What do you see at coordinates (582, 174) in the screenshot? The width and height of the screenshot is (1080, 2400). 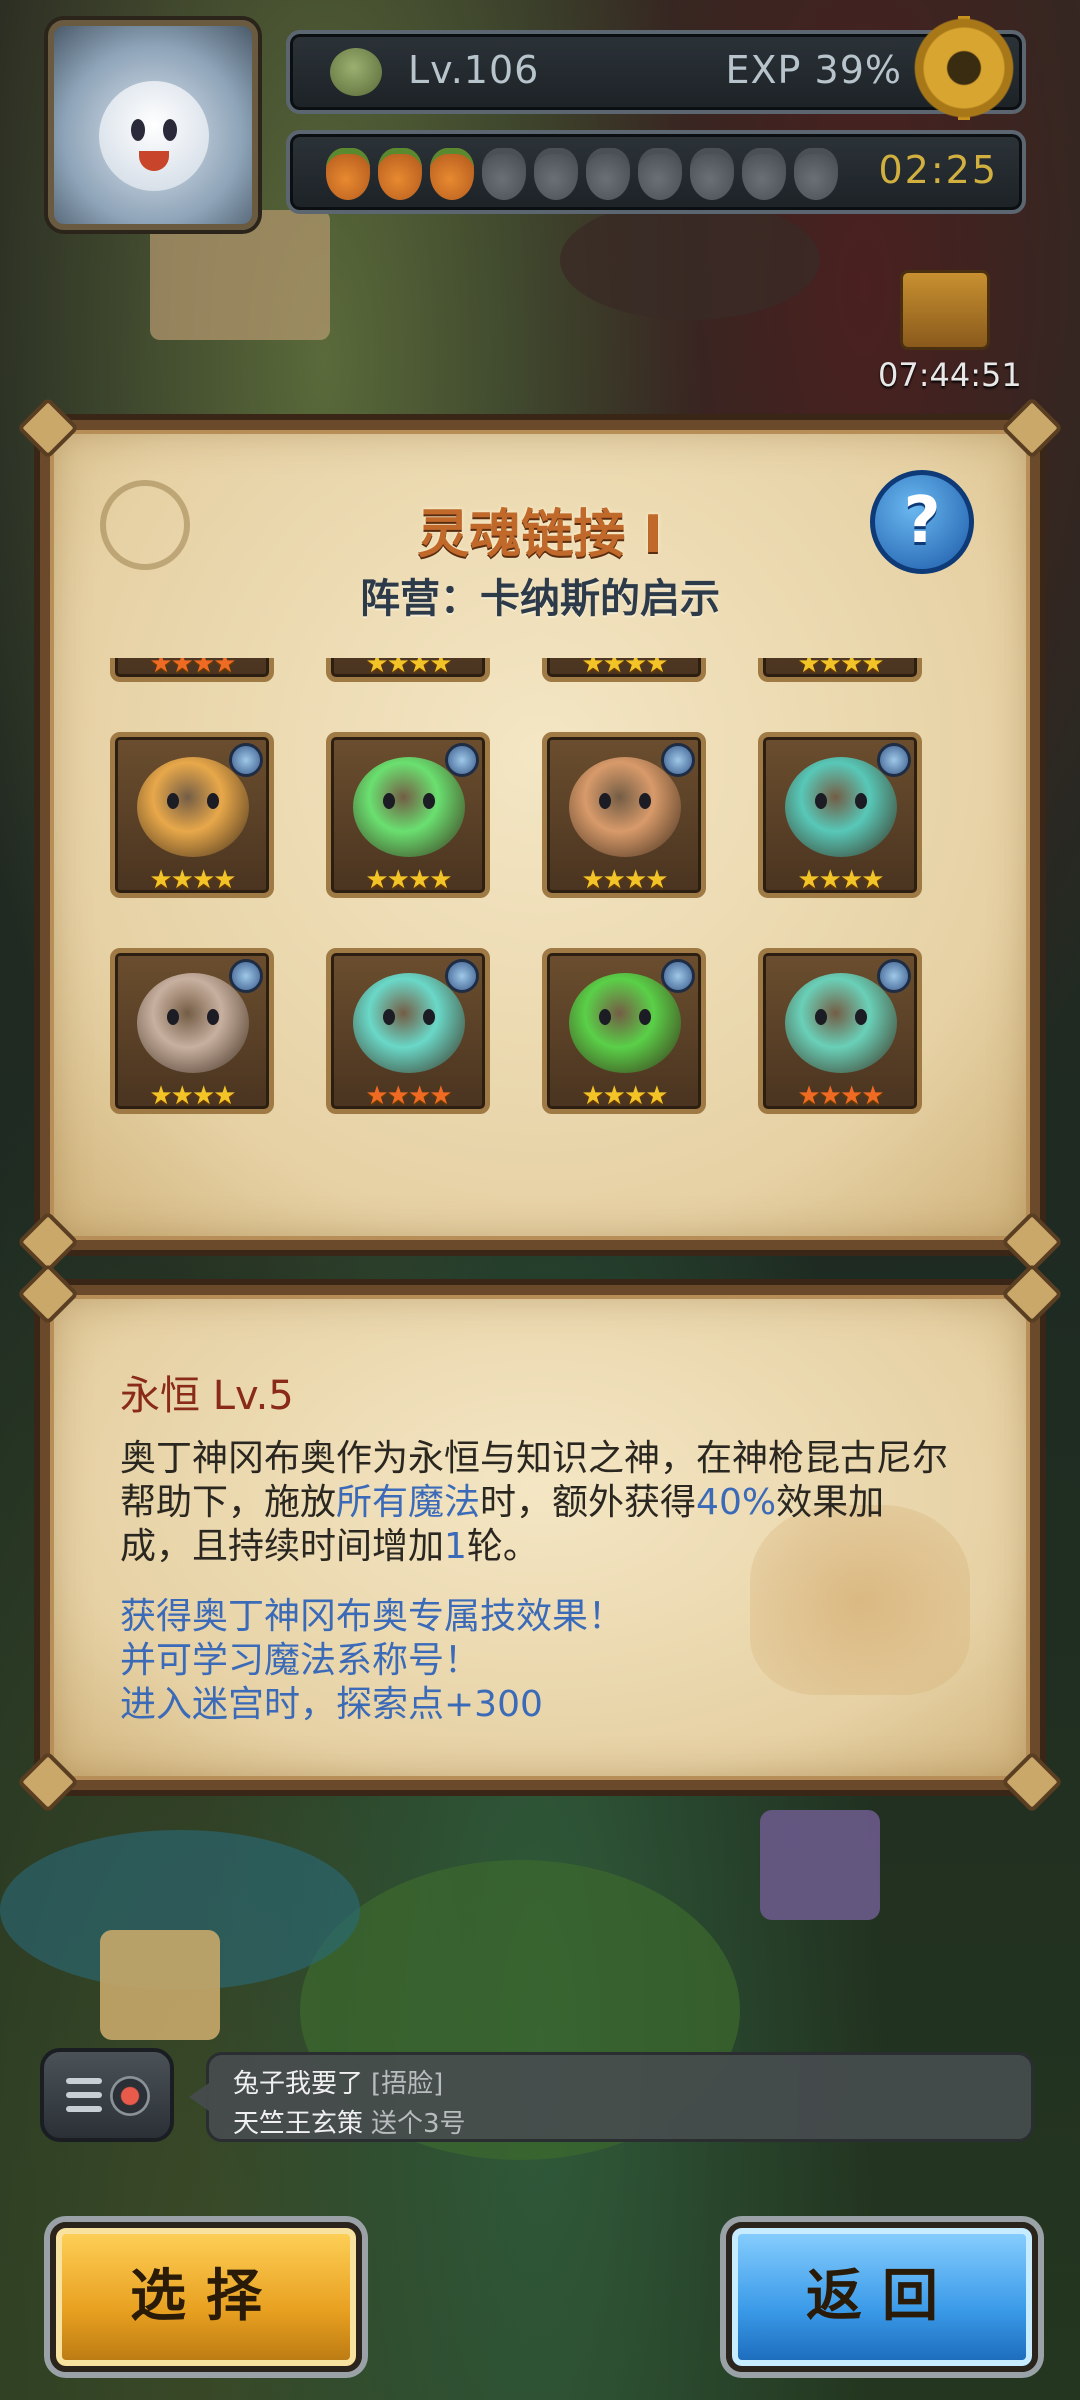 I see `stamina-carrots` at bounding box center [582, 174].